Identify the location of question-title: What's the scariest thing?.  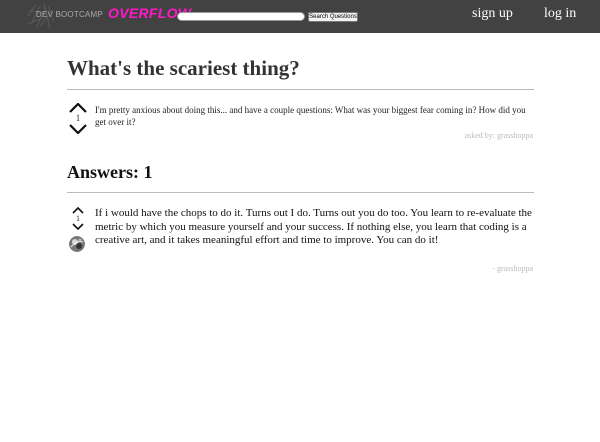
(183, 68).